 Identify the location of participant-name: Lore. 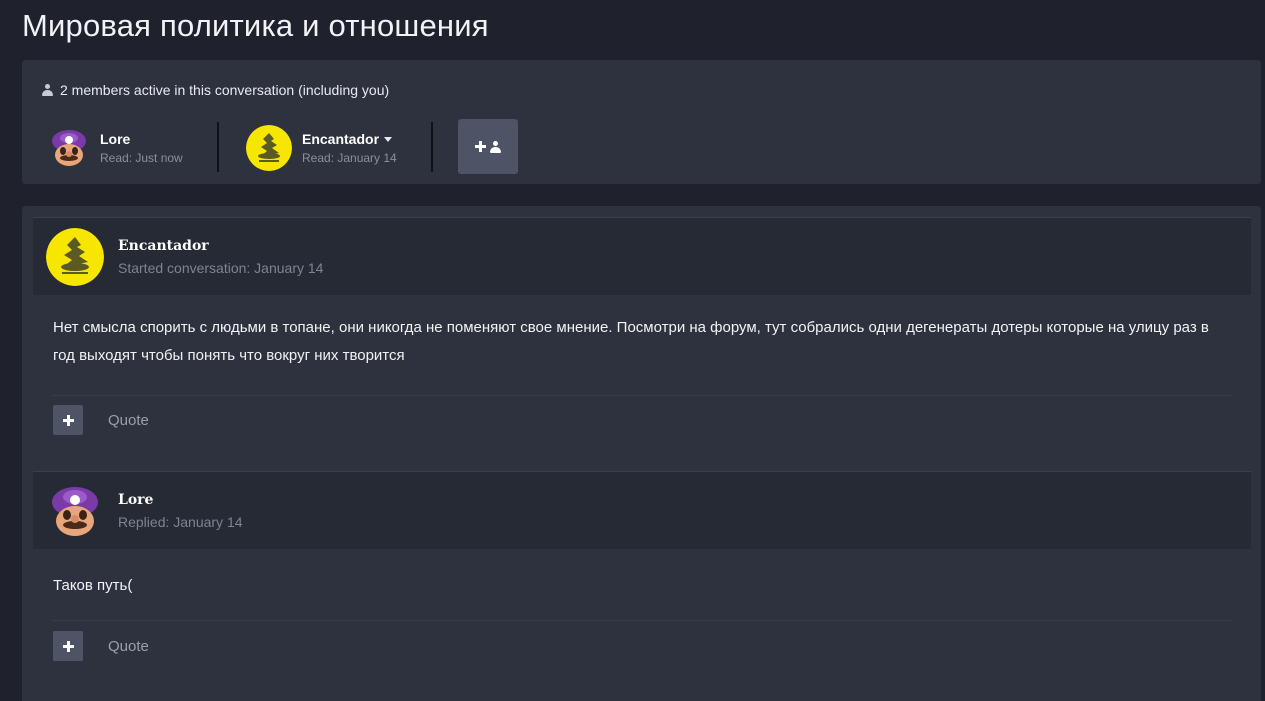
(141, 139).